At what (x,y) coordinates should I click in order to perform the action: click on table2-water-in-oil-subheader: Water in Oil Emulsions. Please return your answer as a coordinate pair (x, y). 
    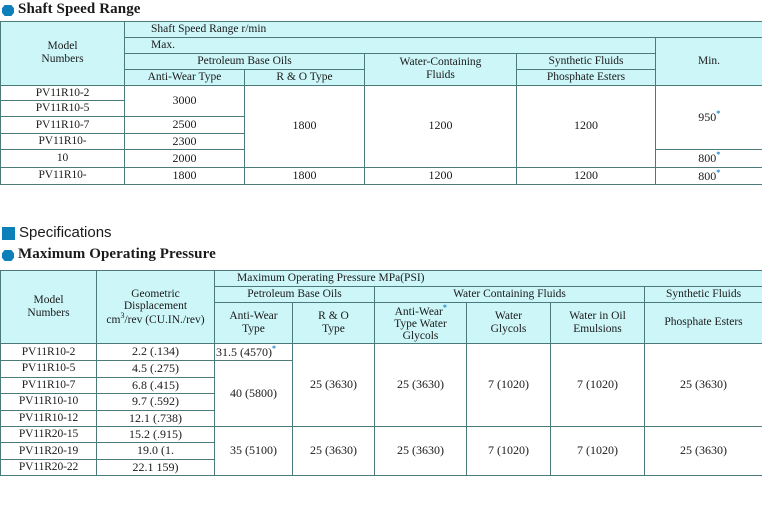
    Looking at the image, I should click on (597, 322).